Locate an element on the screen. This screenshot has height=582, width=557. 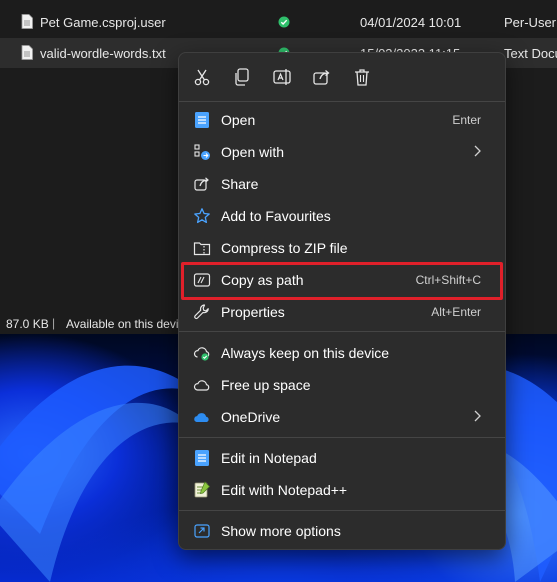
menu-item-onedrive: OneDrive is located at coordinates (342, 417).